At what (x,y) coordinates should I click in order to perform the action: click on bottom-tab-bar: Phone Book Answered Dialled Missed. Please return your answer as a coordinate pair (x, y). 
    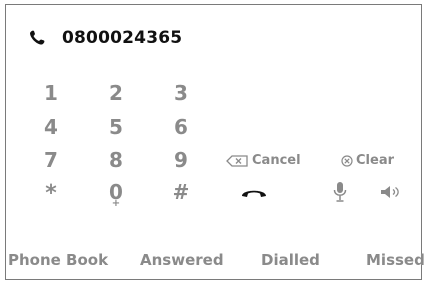
    Looking at the image, I should click on (215, 260).